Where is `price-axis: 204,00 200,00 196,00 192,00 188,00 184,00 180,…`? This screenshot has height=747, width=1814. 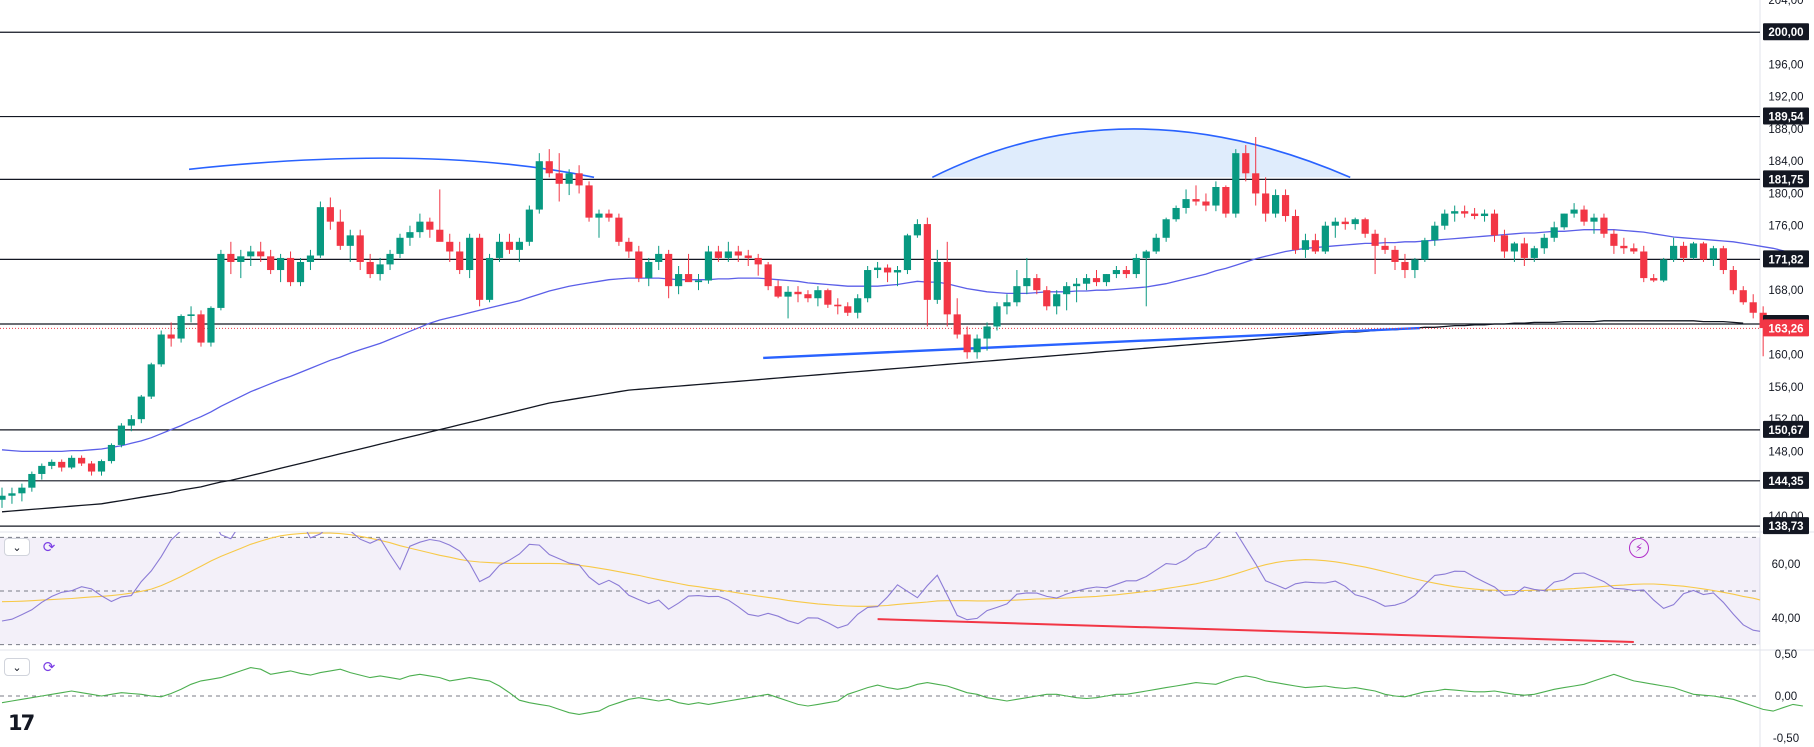 price-axis: 204,00 200,00 196,00 192,00 188,00 184,00 180,… is located at coordinates (1786, 372).